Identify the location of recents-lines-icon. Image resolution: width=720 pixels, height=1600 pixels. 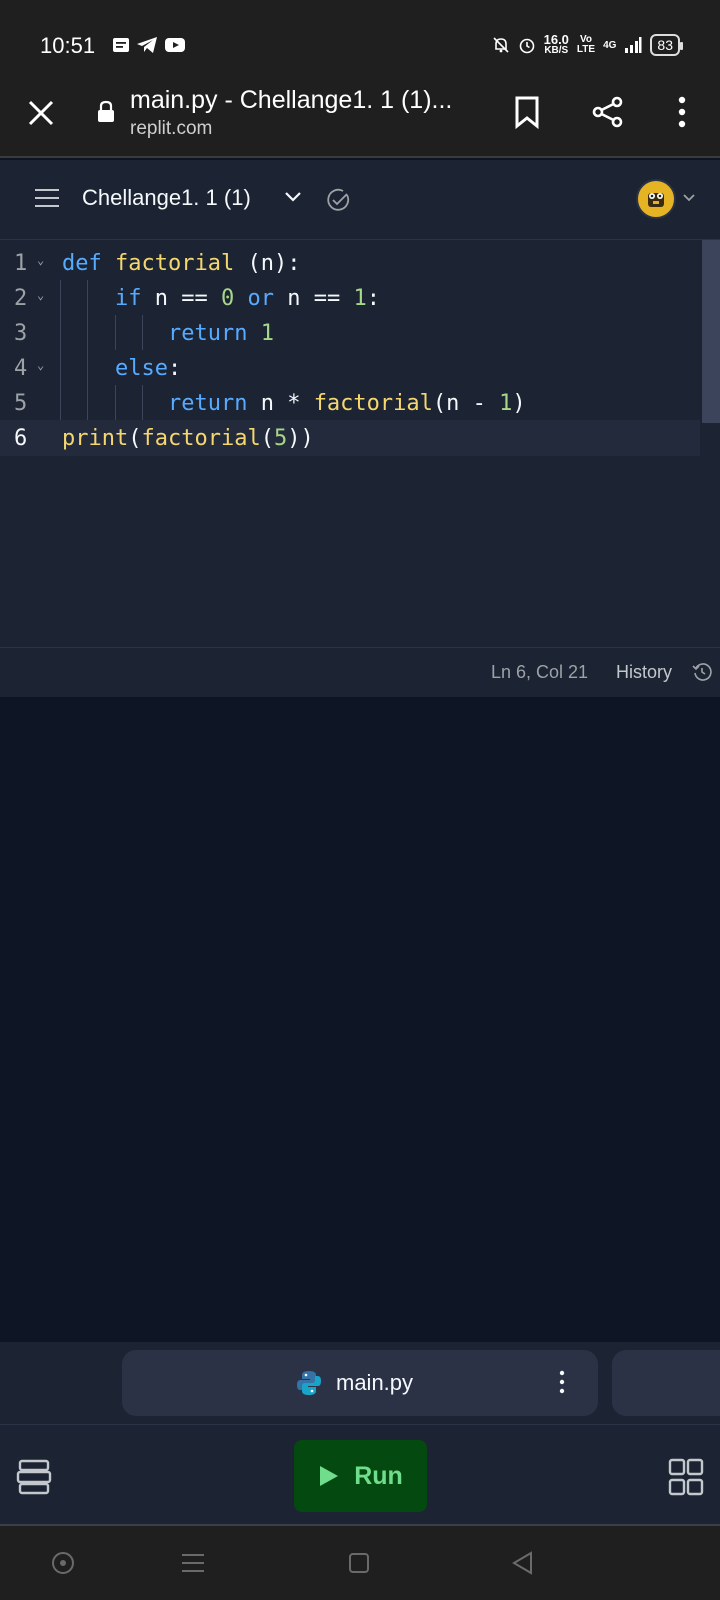
(193, 1563).